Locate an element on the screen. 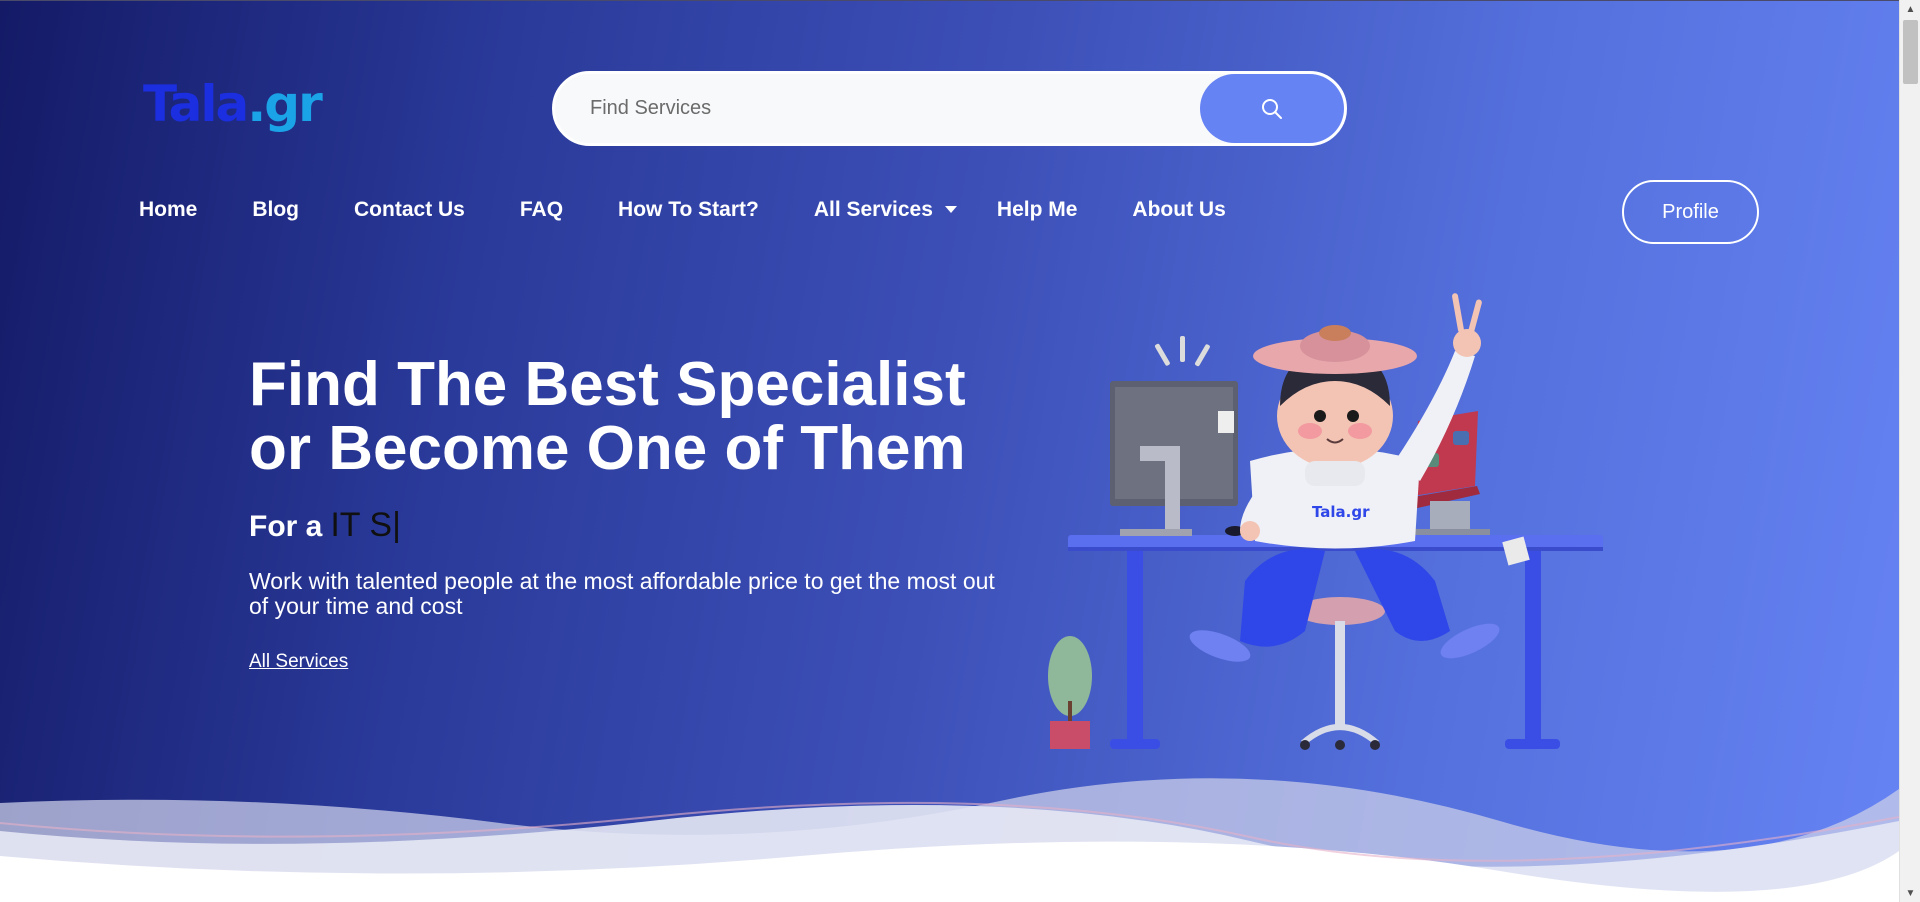  scroll-up-arrow-icon: ▲ is located at coordinates (1910, 9).